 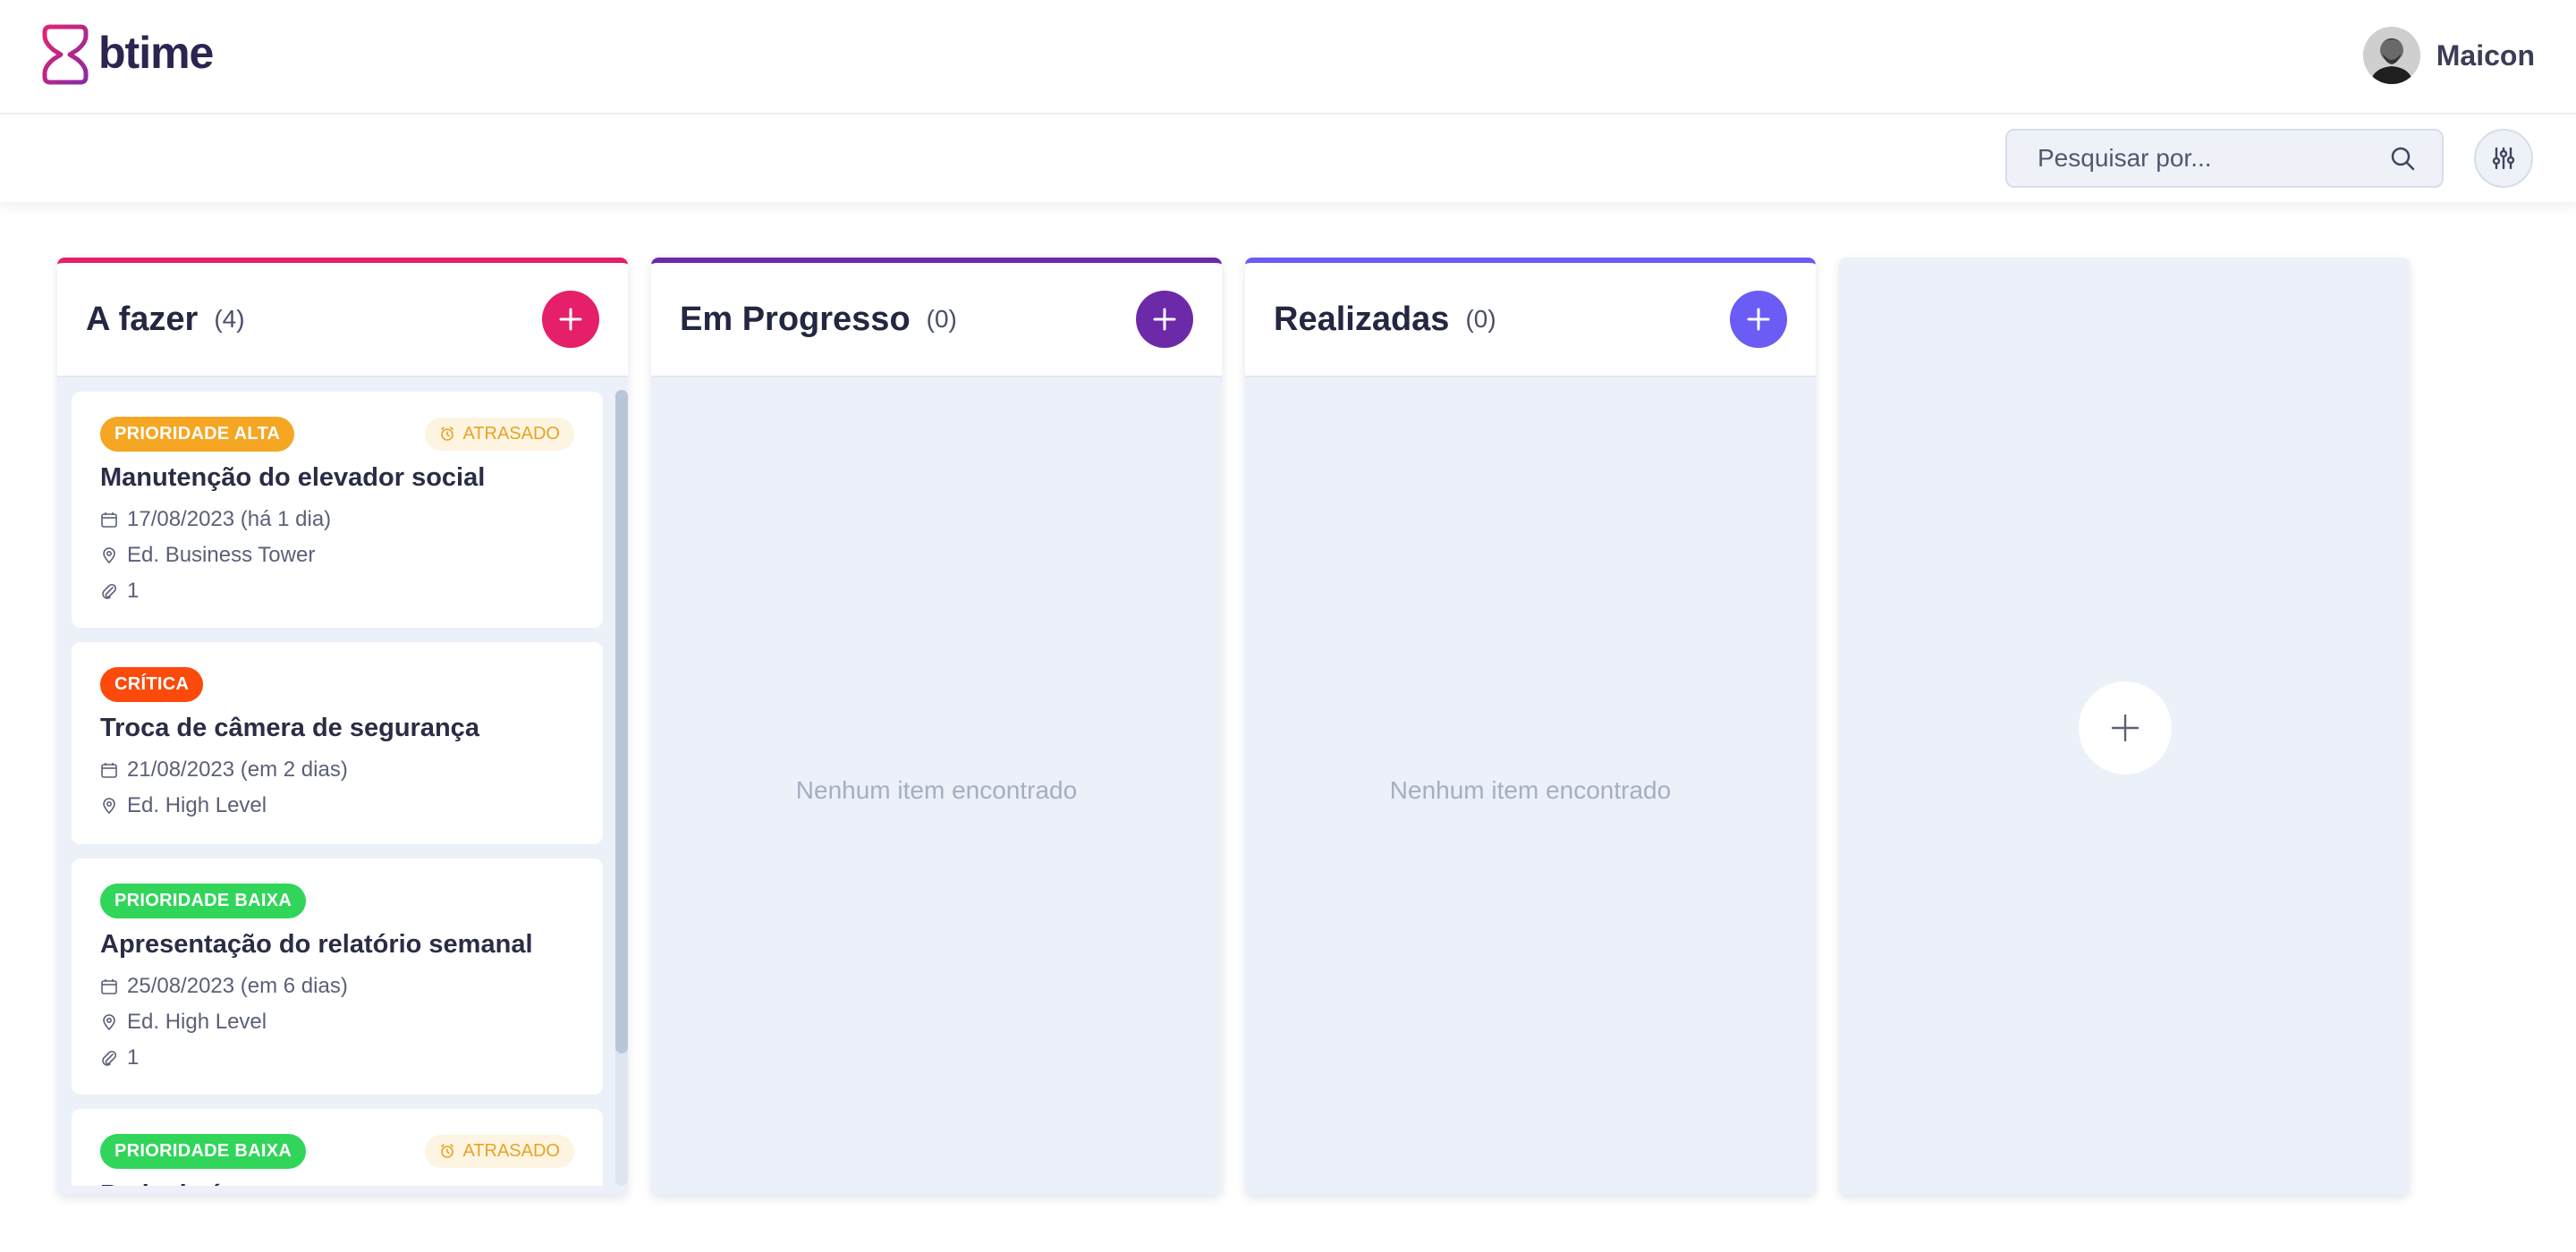 I want to click on column-footer, so click(x=342, y=1190).